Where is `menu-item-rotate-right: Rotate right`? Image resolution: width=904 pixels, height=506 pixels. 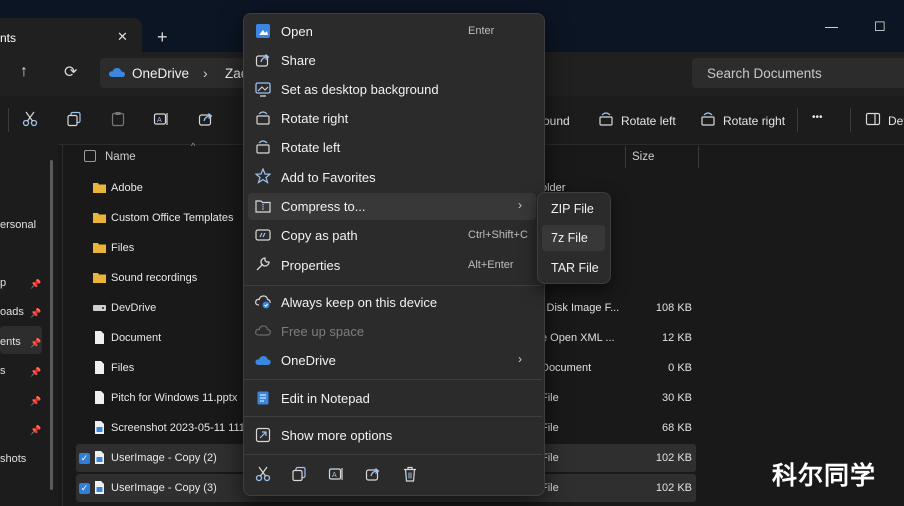 menu-item-rotate-right: Rotate right is located at coordinates (314, 118).